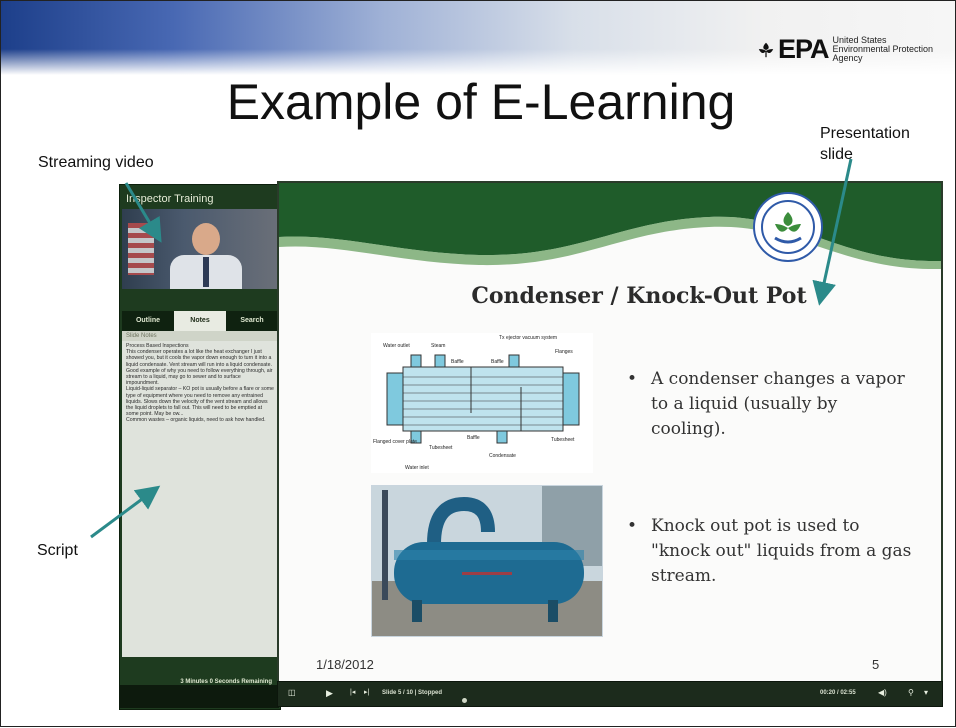 The width and height of the screenshot is (956, 728). What do you see at coordinates (832, 232) in the screenshot?
I see `arrow-to-slide` at bounding box center [832, 232].